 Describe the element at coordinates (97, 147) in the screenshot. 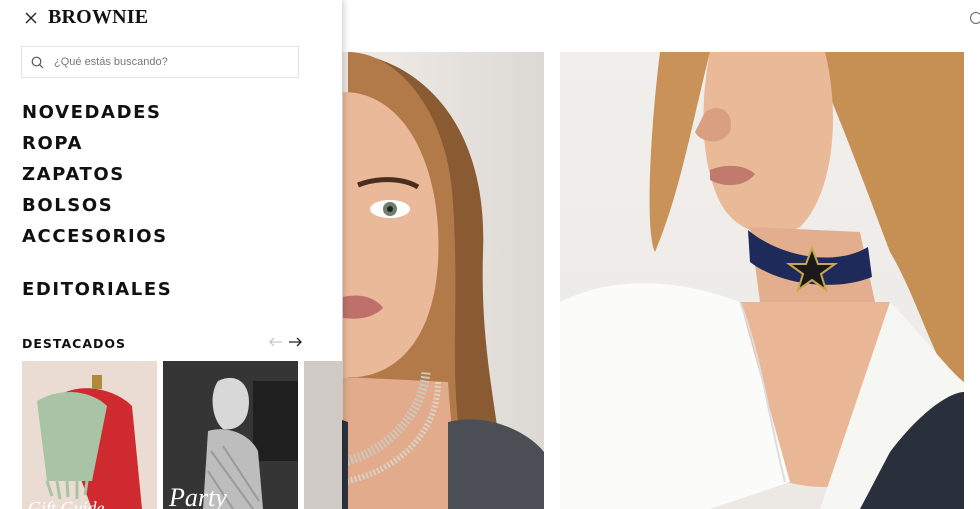

I see `nav-item-ropa: ROPA` at that location.